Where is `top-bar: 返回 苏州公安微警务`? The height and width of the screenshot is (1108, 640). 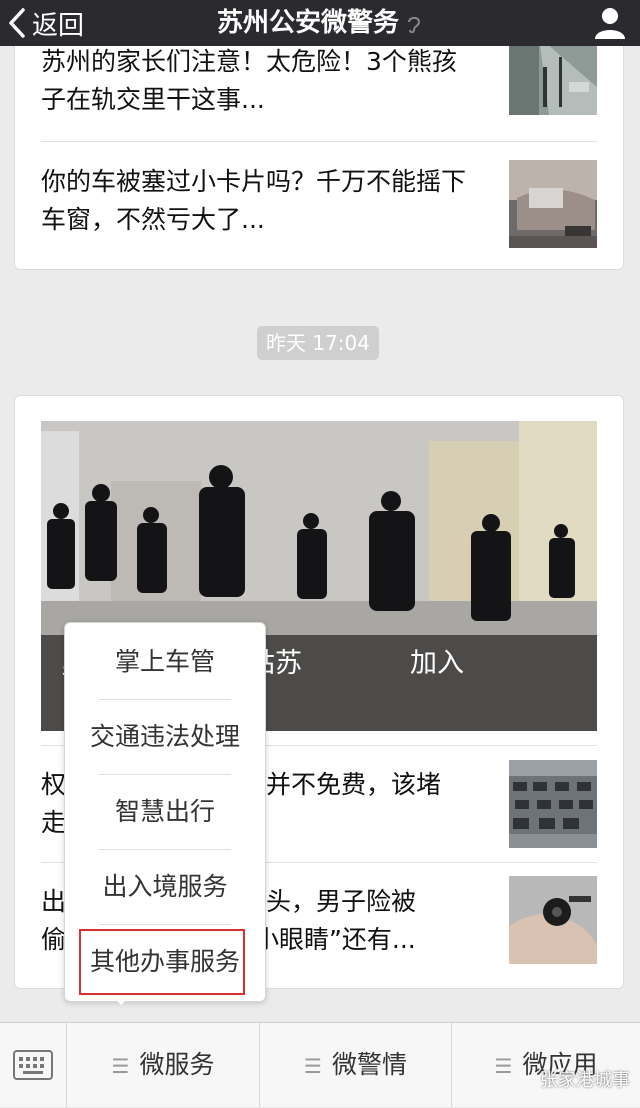 top-bar: 返回 苏州公安微警务 is located at coordinates (320, 23).